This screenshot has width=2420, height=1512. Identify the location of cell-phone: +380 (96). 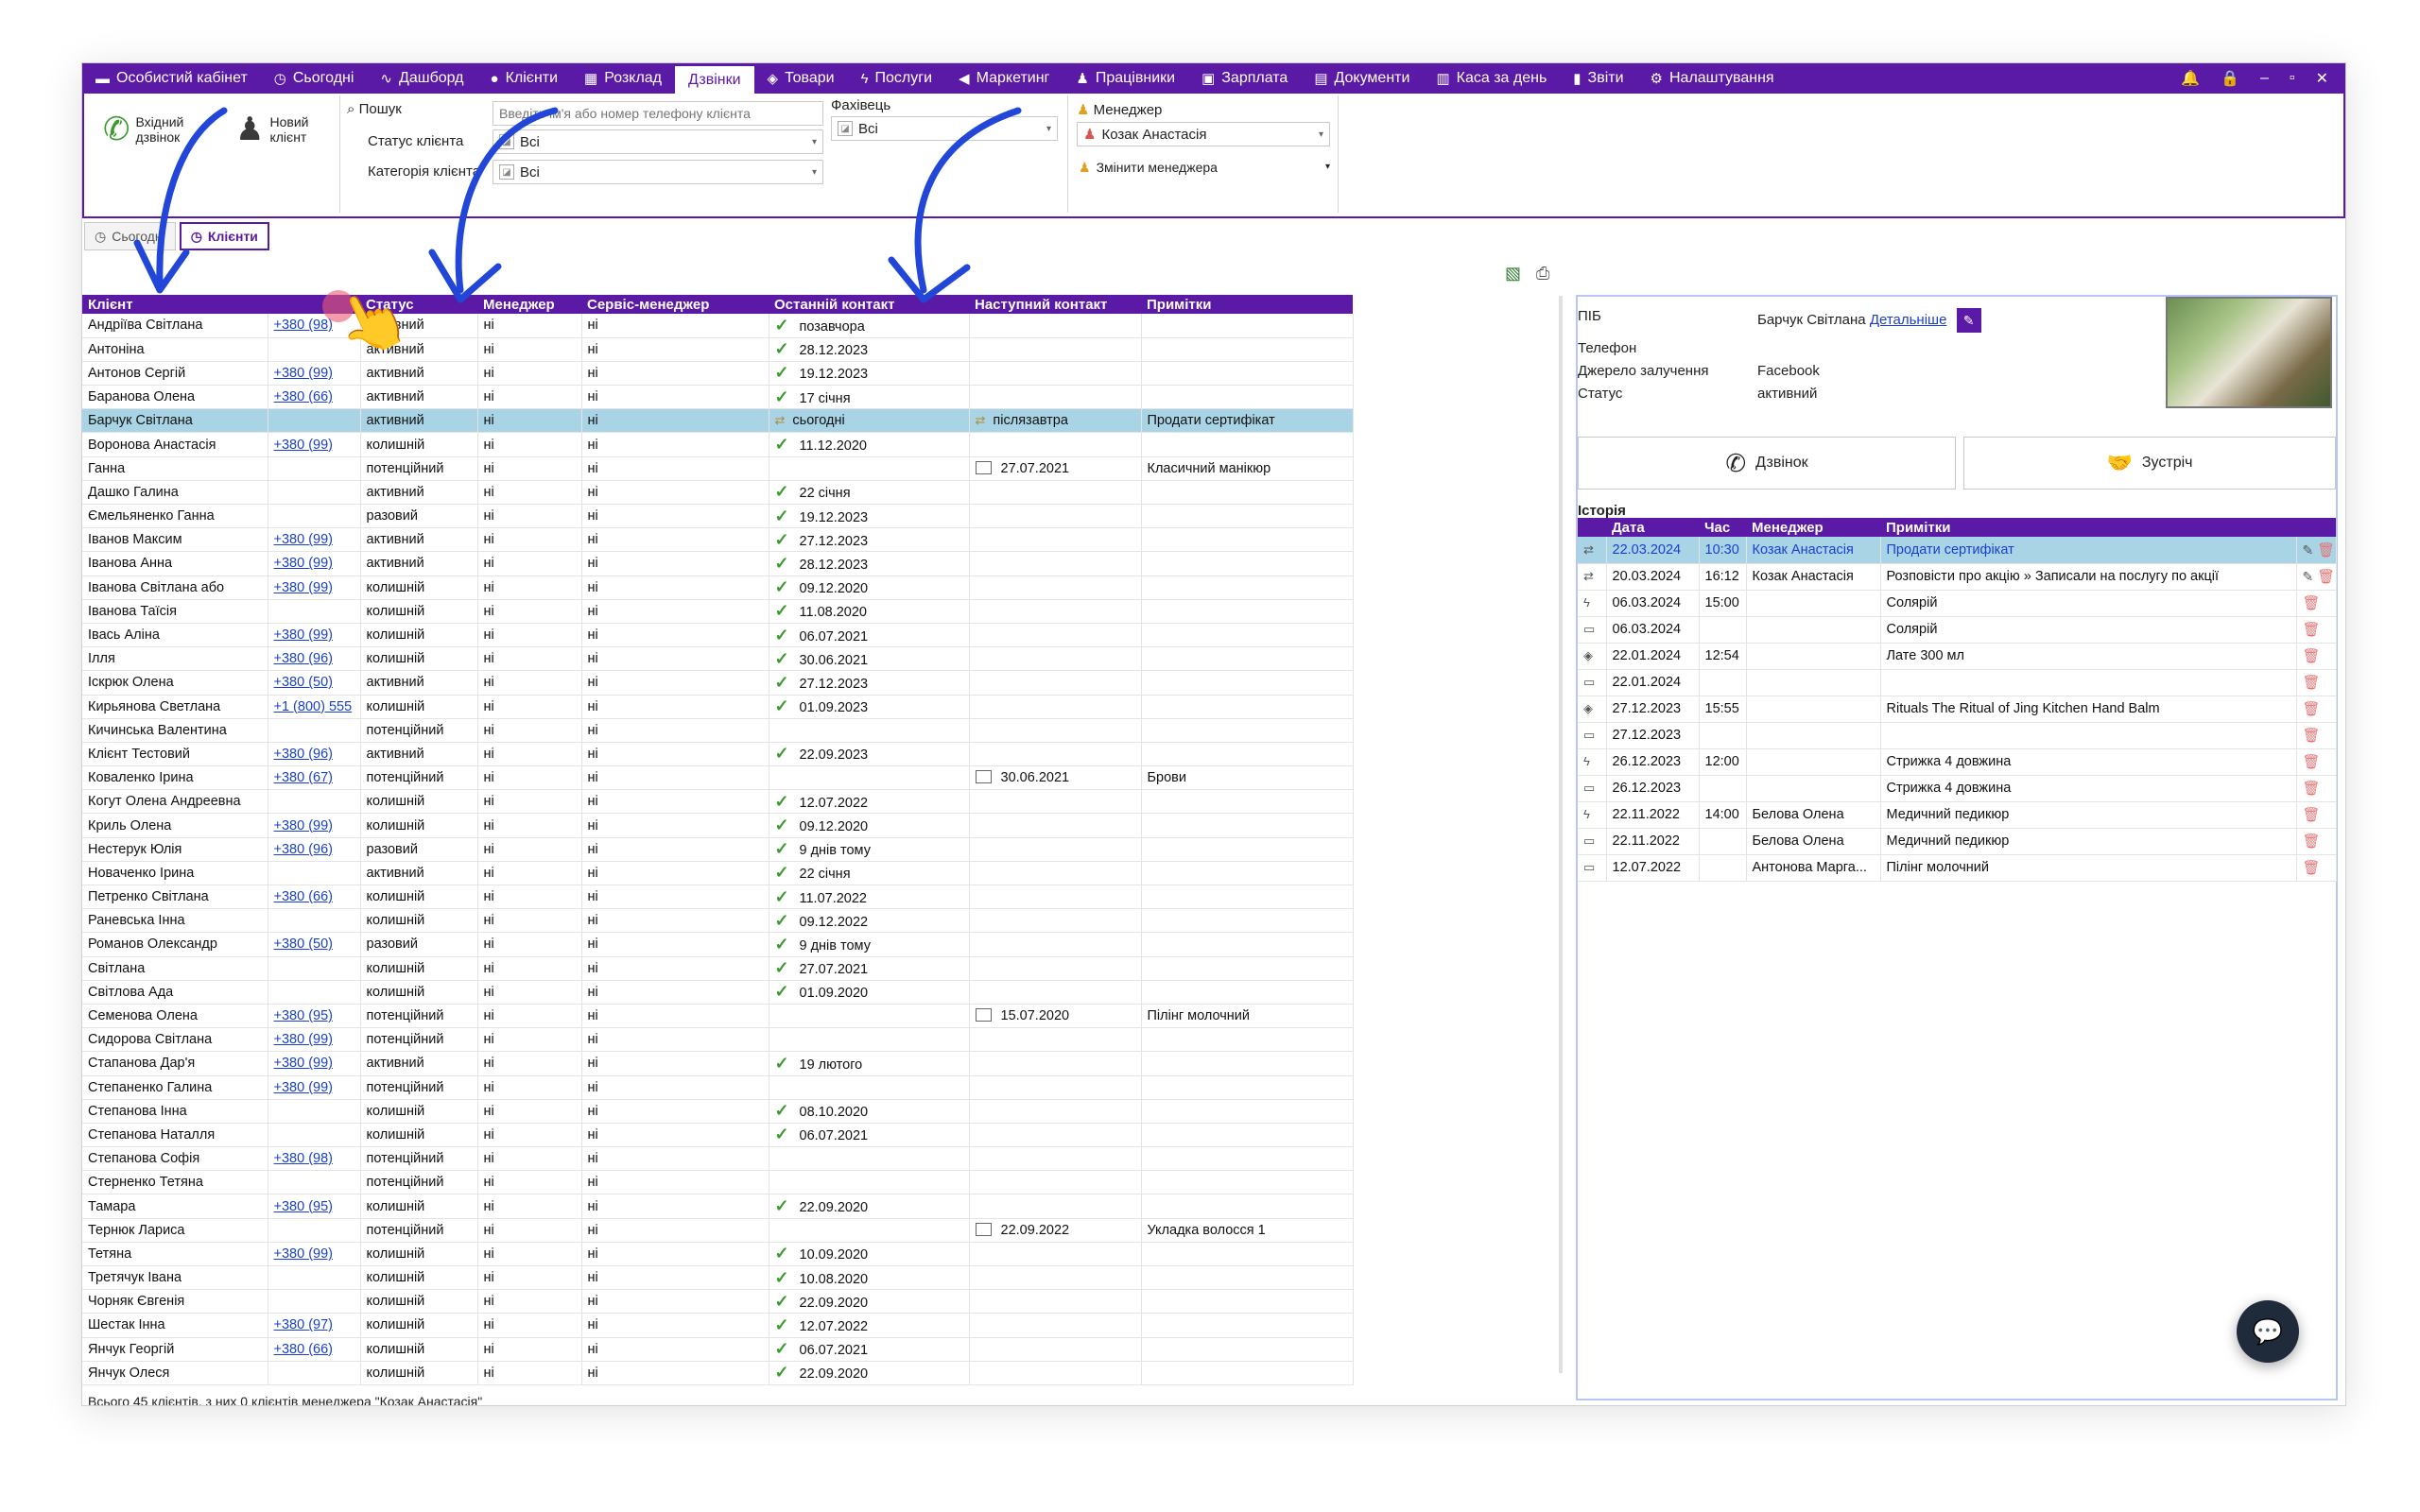
(314, 849).